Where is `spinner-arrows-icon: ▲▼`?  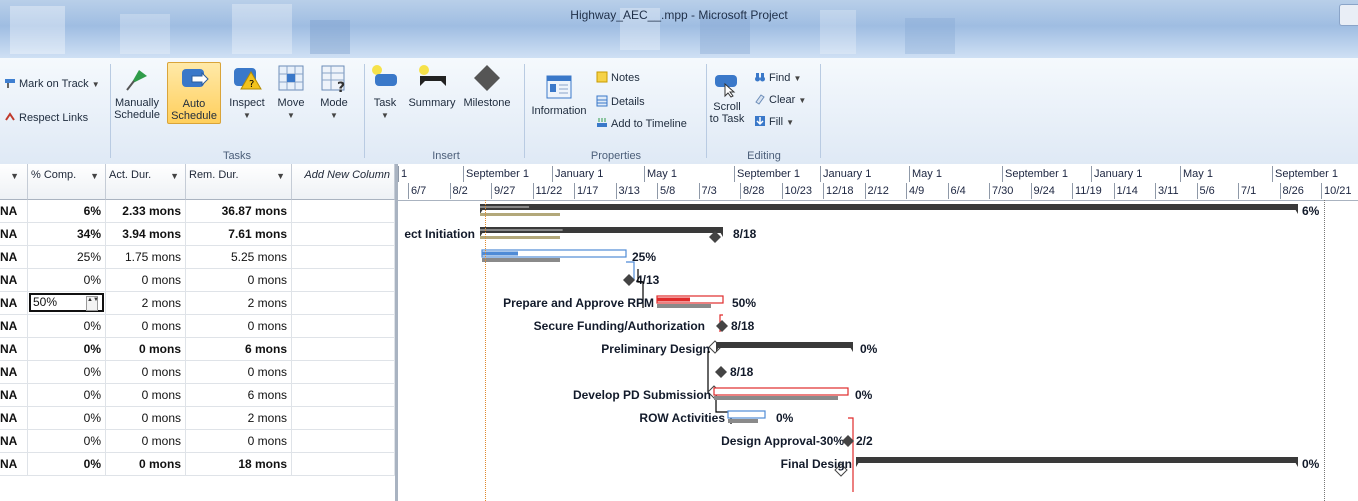 spinner-arrows-icon: ▲▼ is located at coordinates (92, 303).